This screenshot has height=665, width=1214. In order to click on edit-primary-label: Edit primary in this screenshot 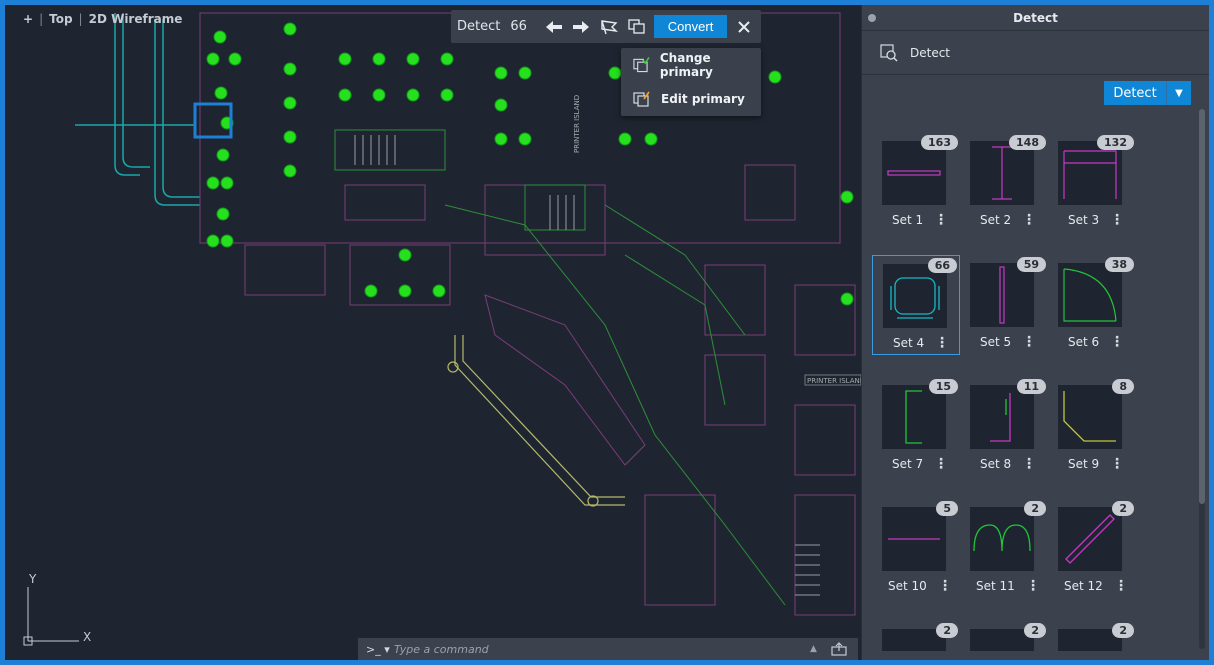, I will do `click(703, 99)`.